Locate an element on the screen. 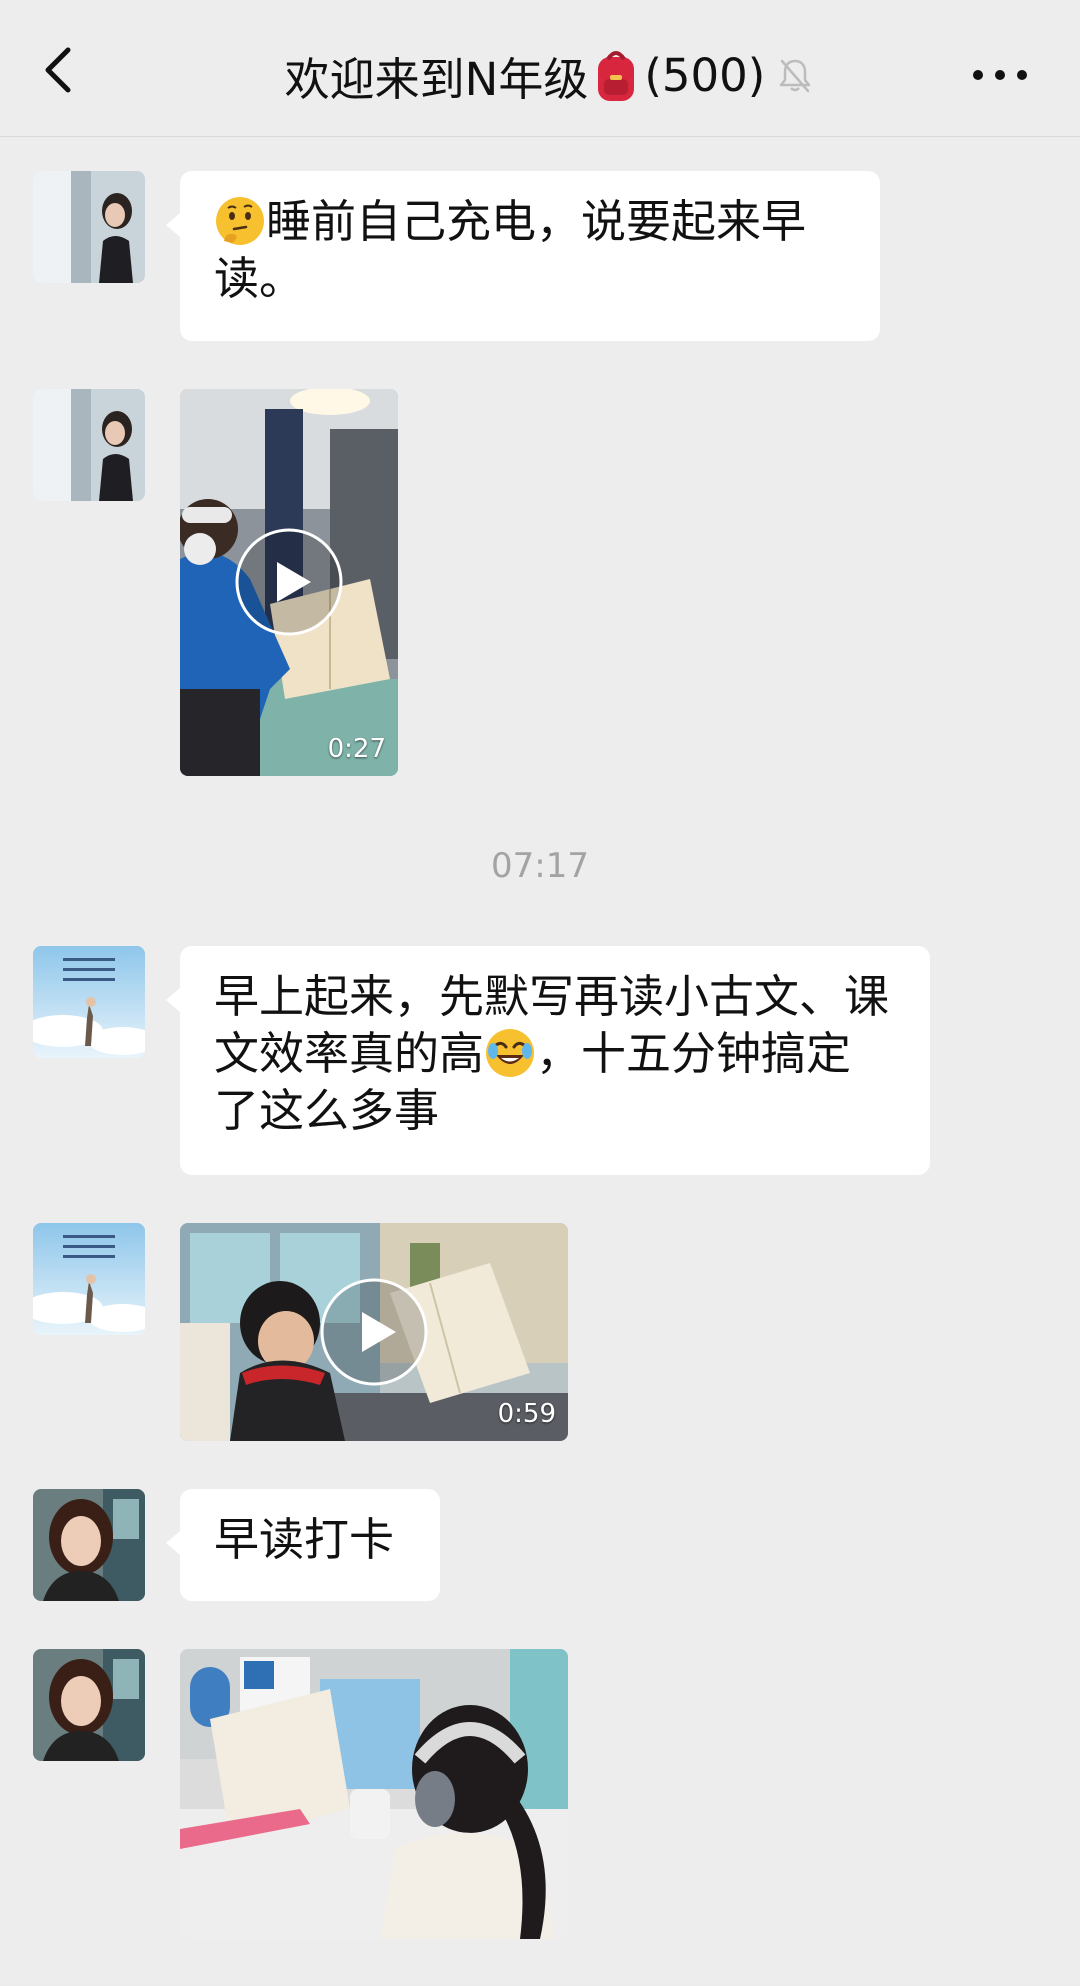 The image size is (1080, 1986). video-duration: 0:27 is located at coordinates (356, 749).